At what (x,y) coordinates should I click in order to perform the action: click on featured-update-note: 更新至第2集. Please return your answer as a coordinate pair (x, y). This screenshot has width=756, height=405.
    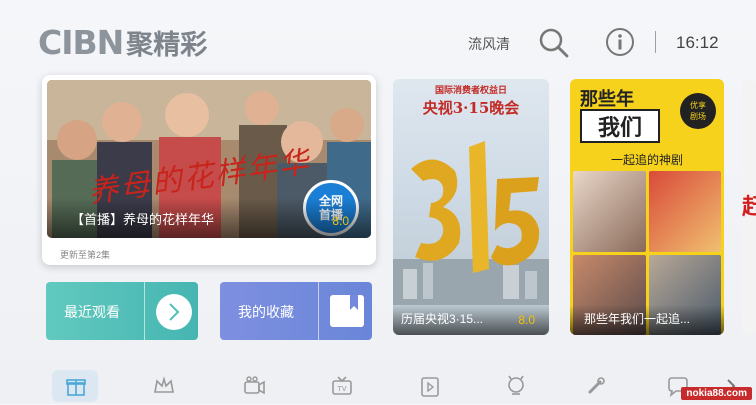
    Looking at the image, I should click on (85, 255).